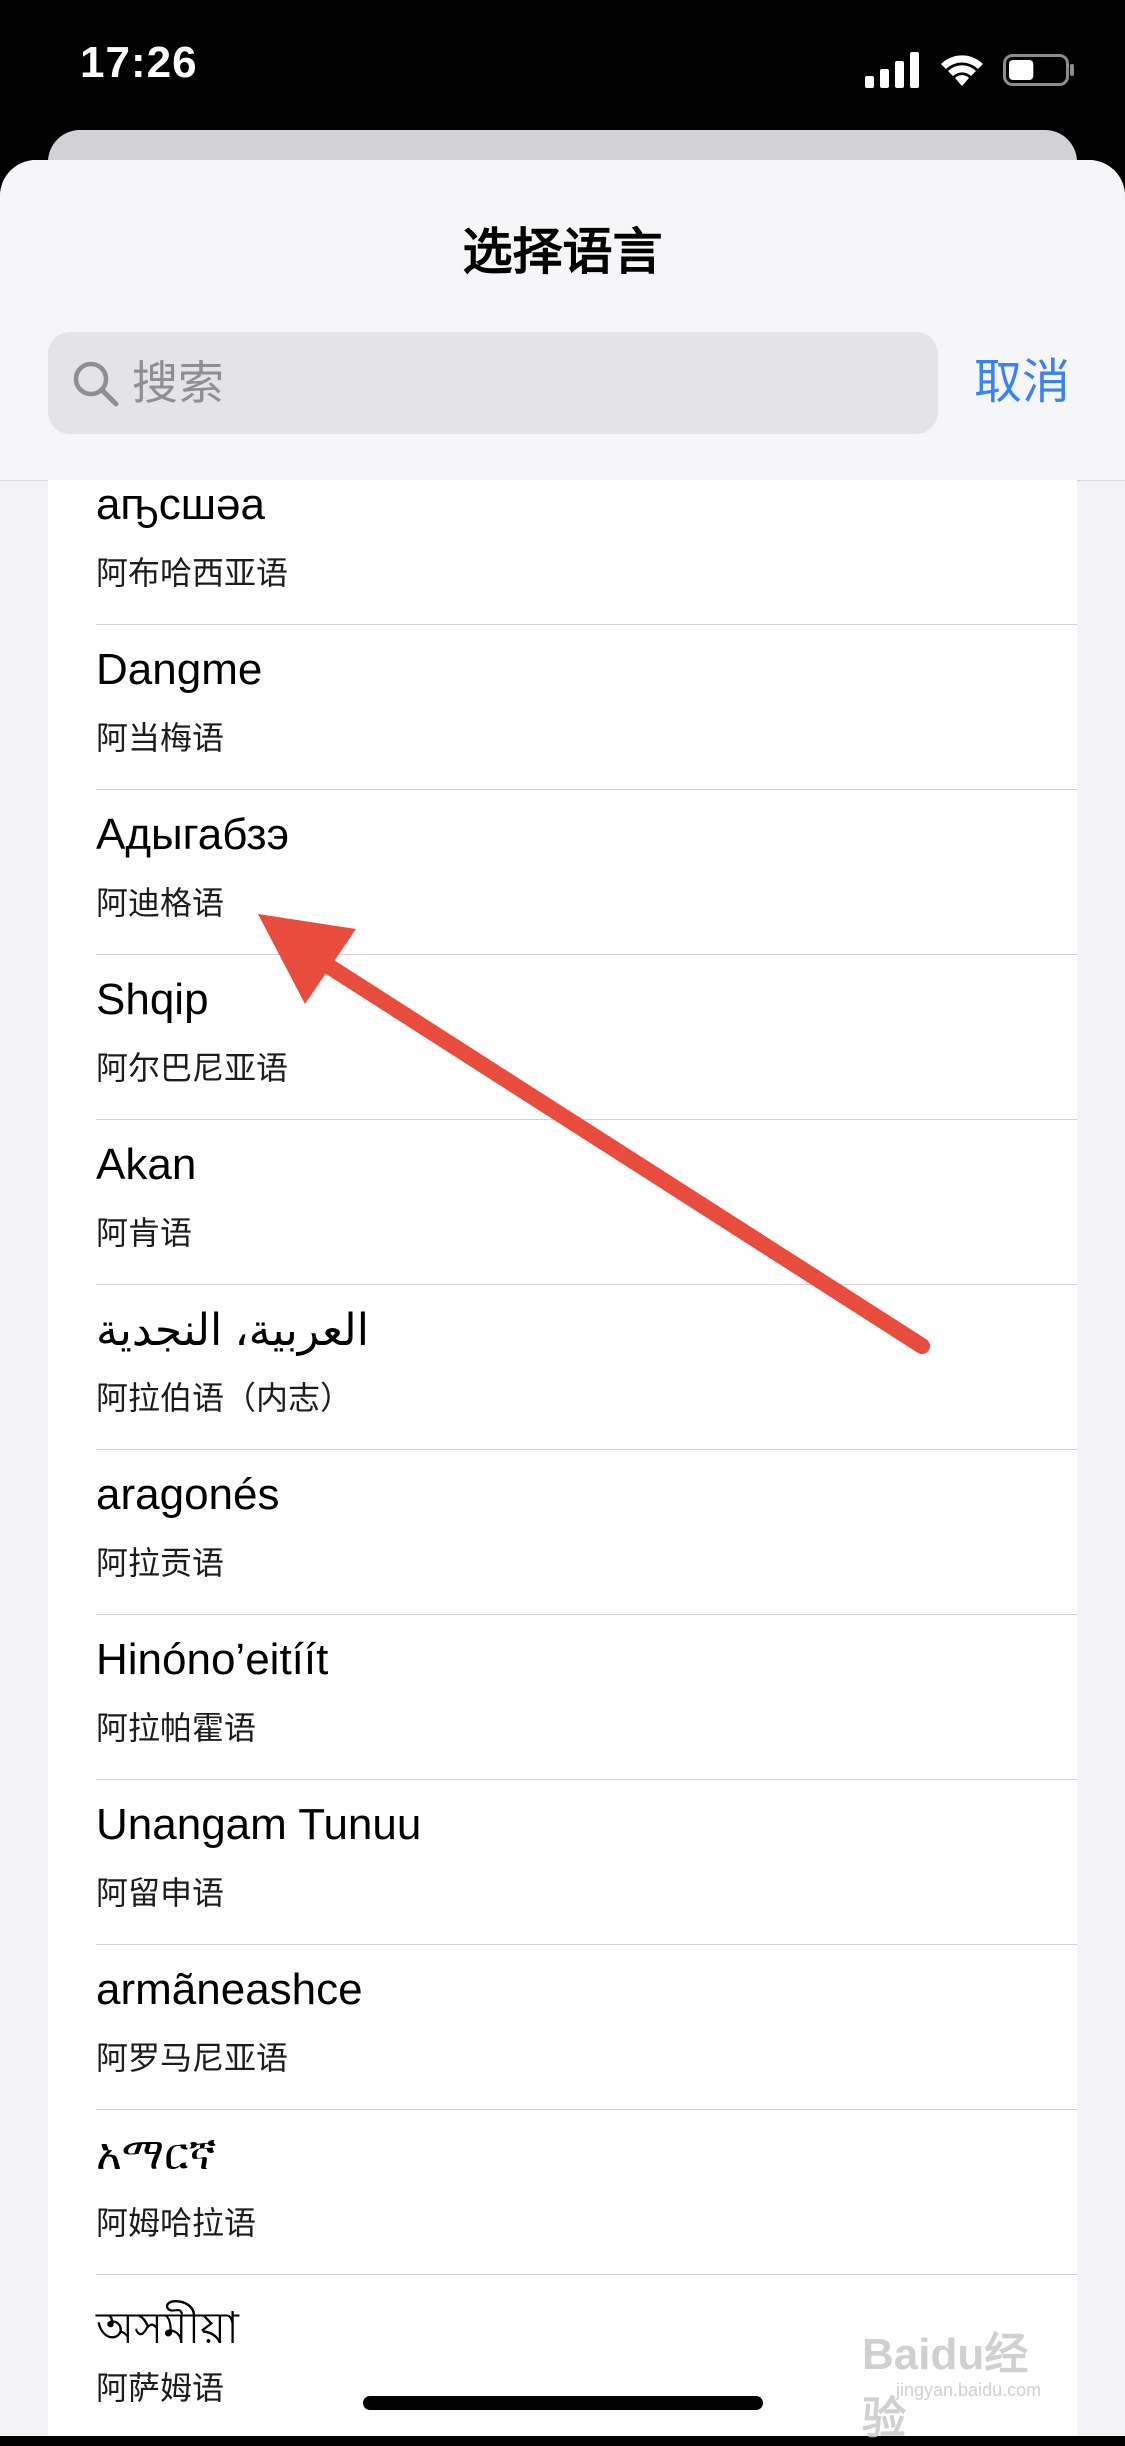 The height and width of the screenshot is (2446, 1125). I want to click on battery-level-fill, so click(1021, 70).